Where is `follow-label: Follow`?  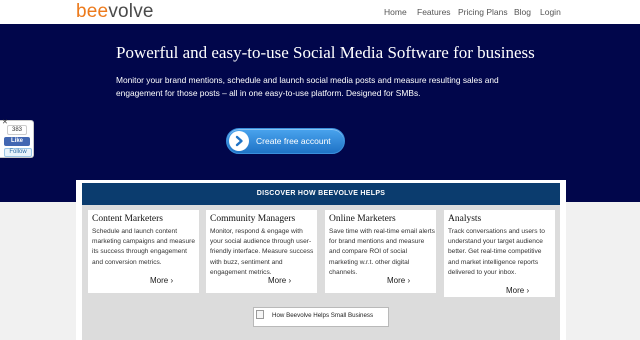
follow-label: Follow is located at coordinates (18, 152).